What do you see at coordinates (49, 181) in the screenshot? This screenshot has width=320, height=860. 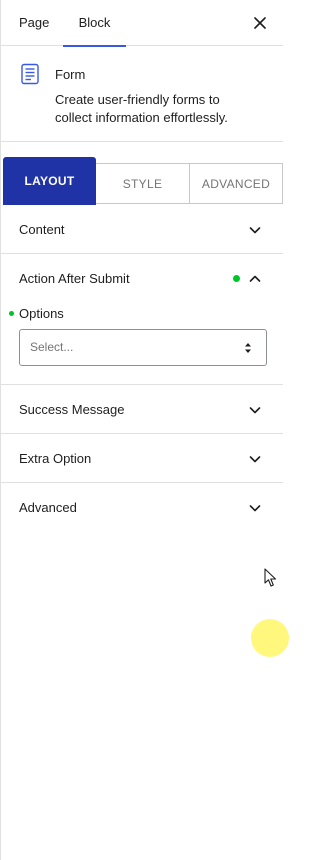 I see `tab-layout: LAYOUT` at bounding box center [49, 181].